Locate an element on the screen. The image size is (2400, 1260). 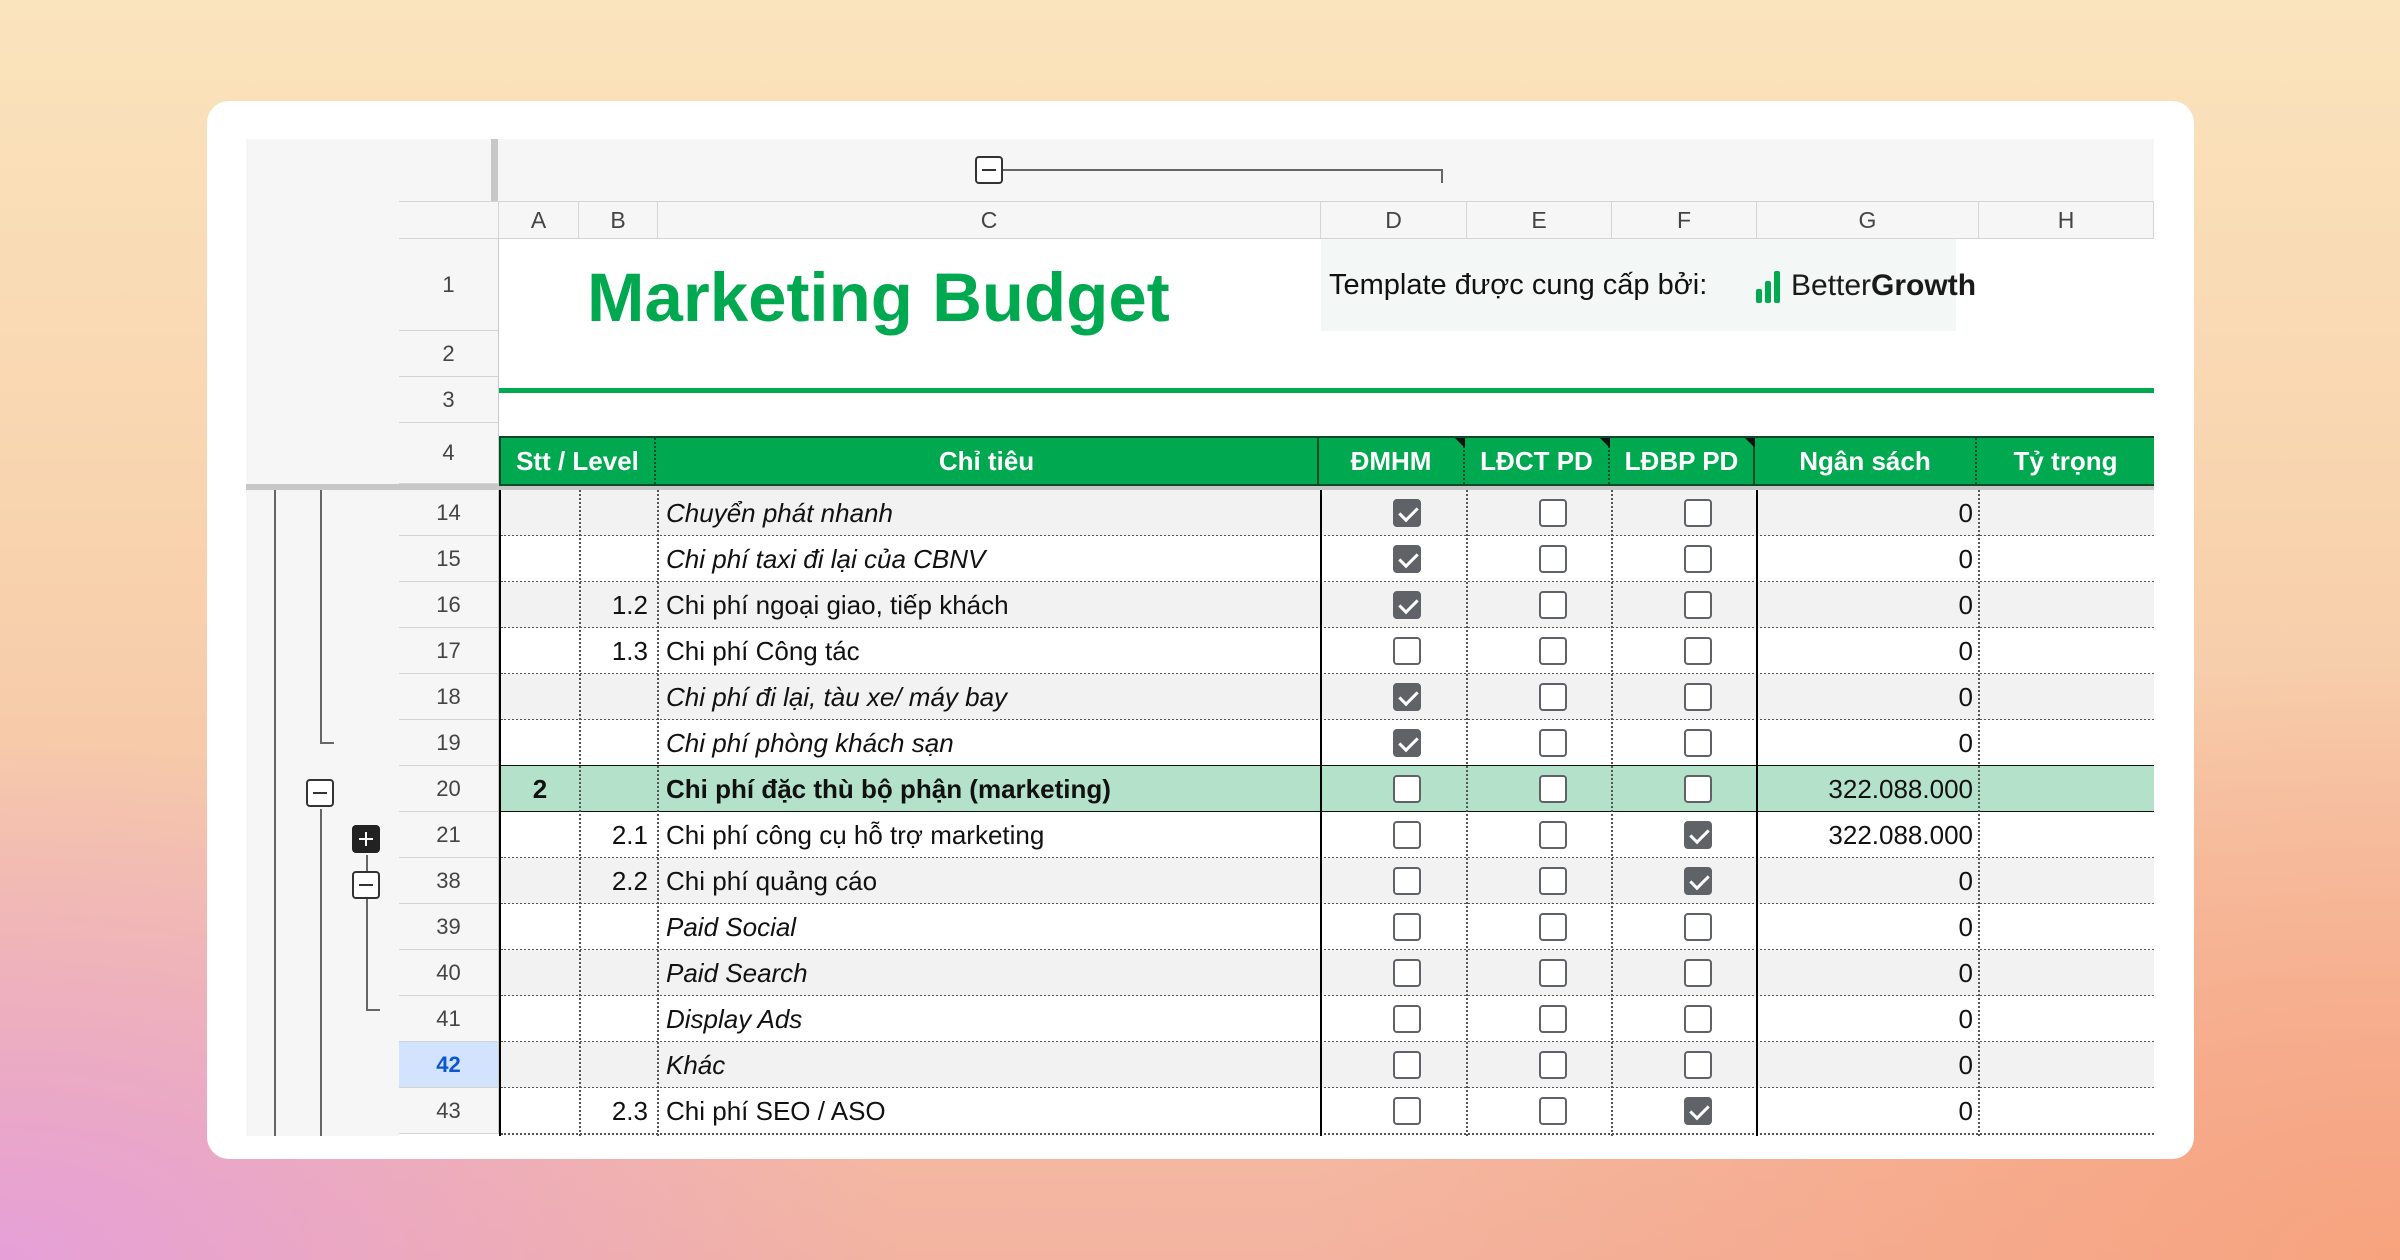
cell-chi-tieu: Paid Search is located at coordinates (989, 973).